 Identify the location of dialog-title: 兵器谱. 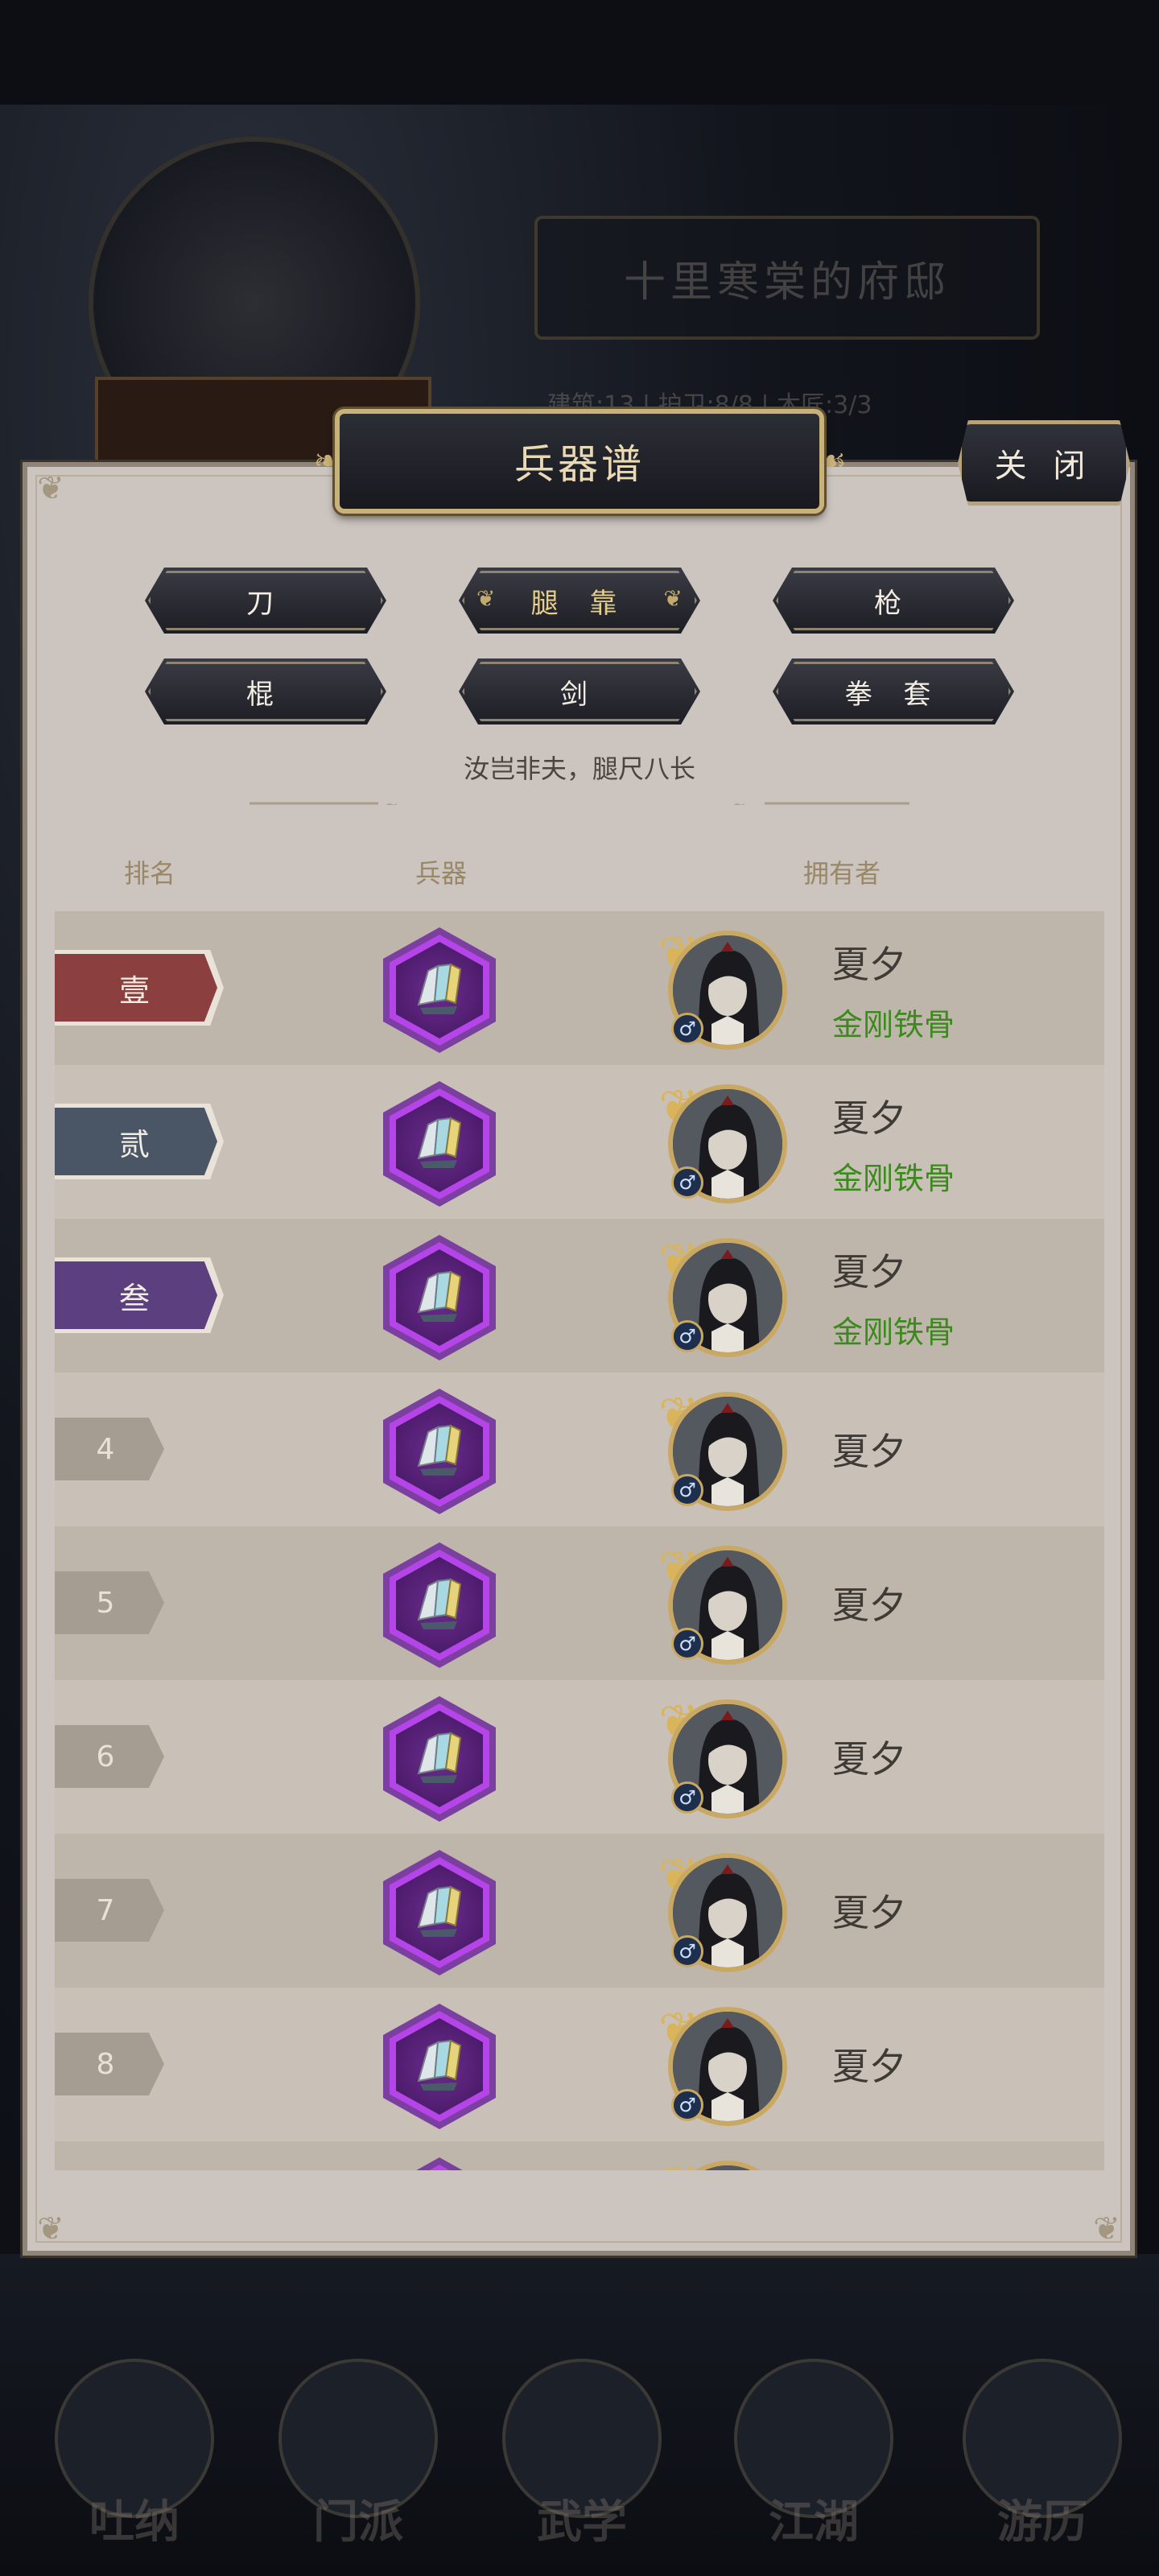
(579, 464).